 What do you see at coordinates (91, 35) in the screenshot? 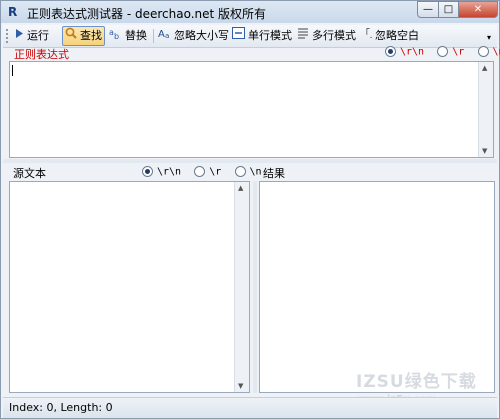
I see `find-label: 查找` at bounding box center [91, 35].